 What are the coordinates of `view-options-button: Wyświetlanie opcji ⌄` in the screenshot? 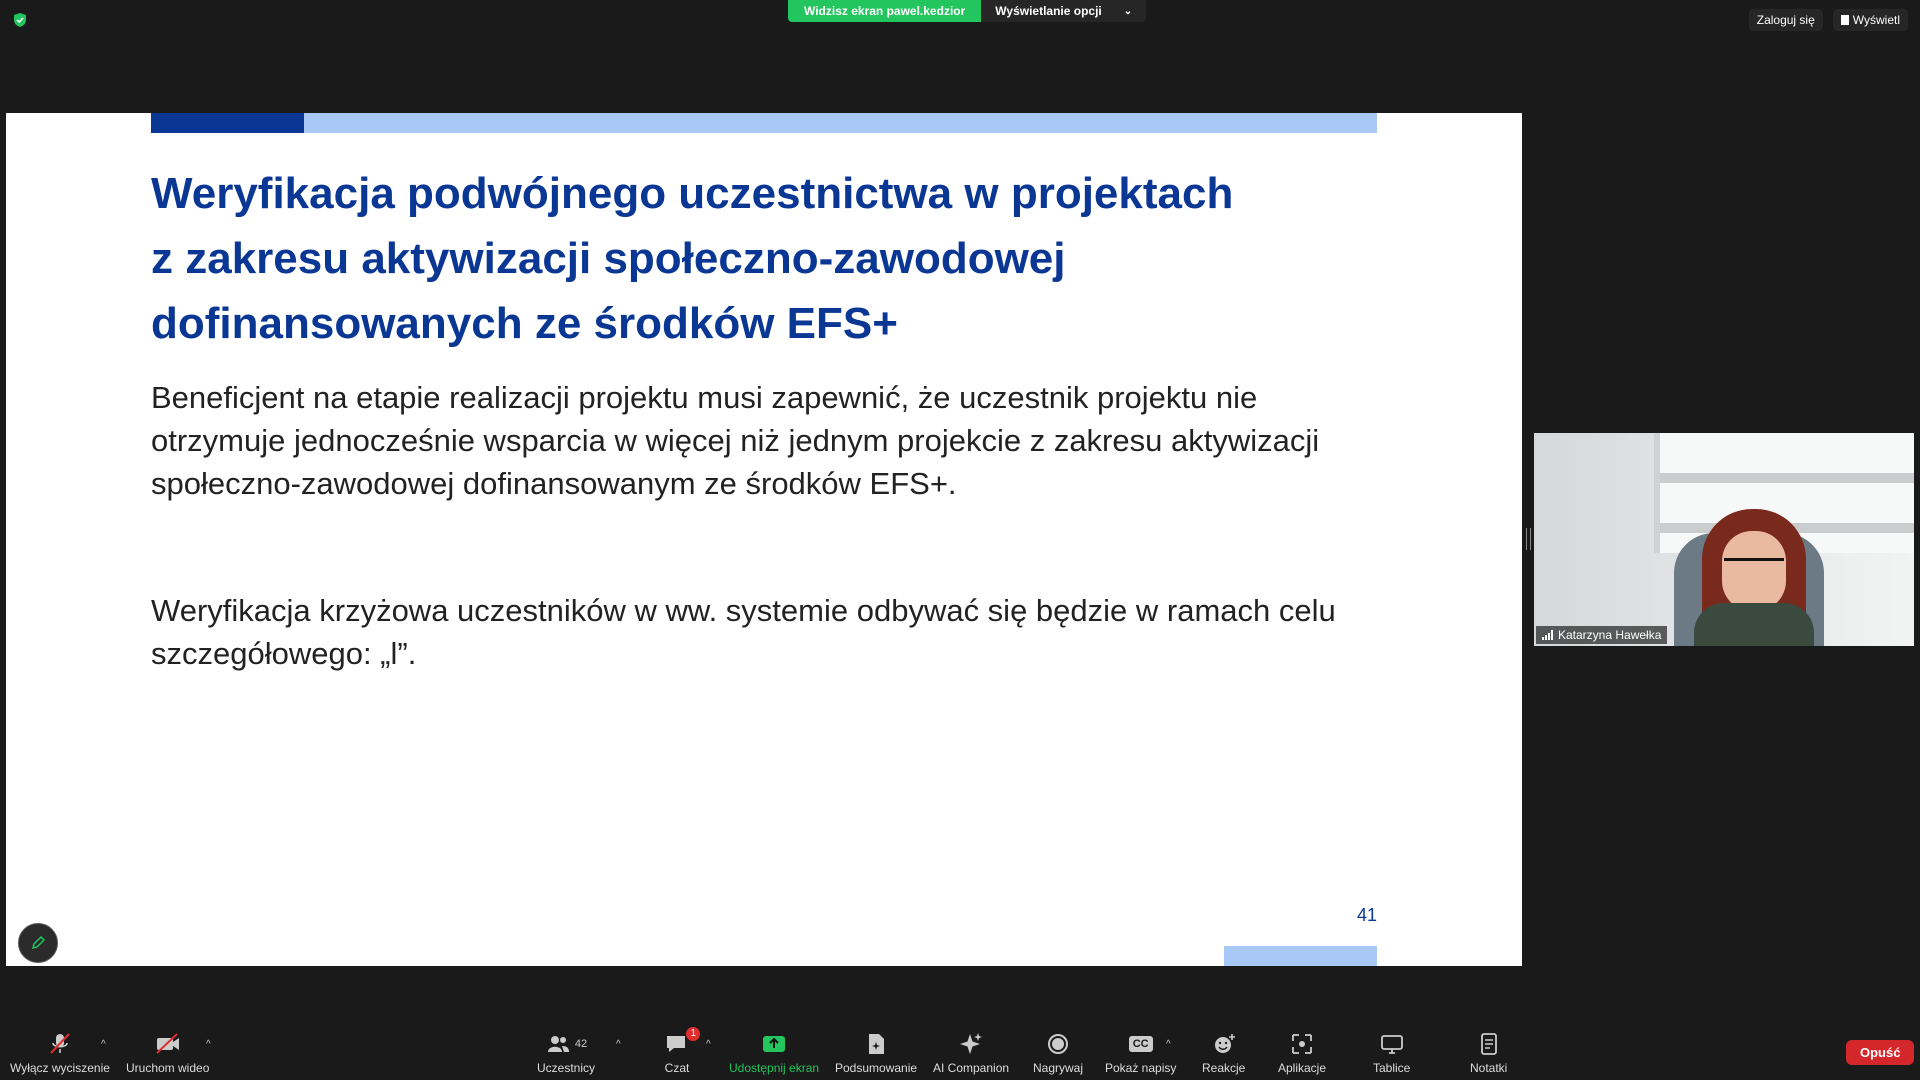 It's located at (1064, 11).